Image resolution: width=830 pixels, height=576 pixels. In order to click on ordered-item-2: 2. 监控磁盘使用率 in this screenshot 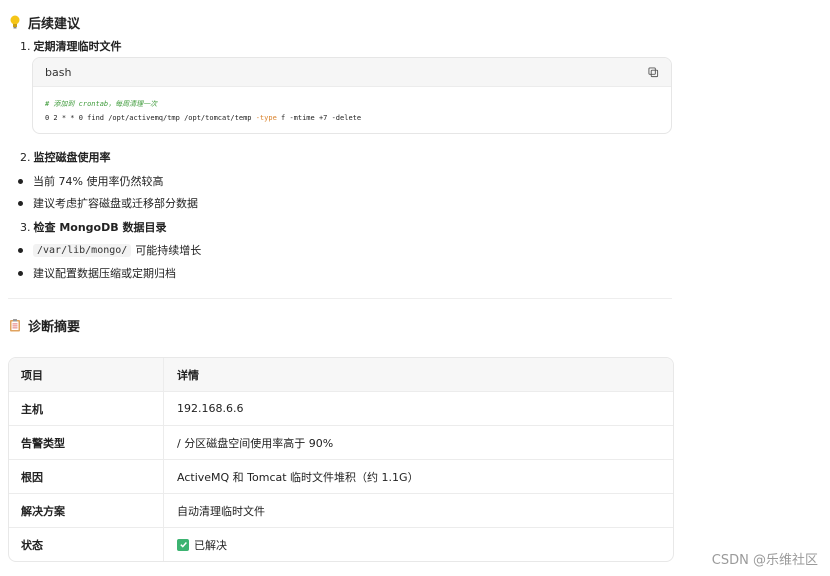, I will do `click(65, 157)`.